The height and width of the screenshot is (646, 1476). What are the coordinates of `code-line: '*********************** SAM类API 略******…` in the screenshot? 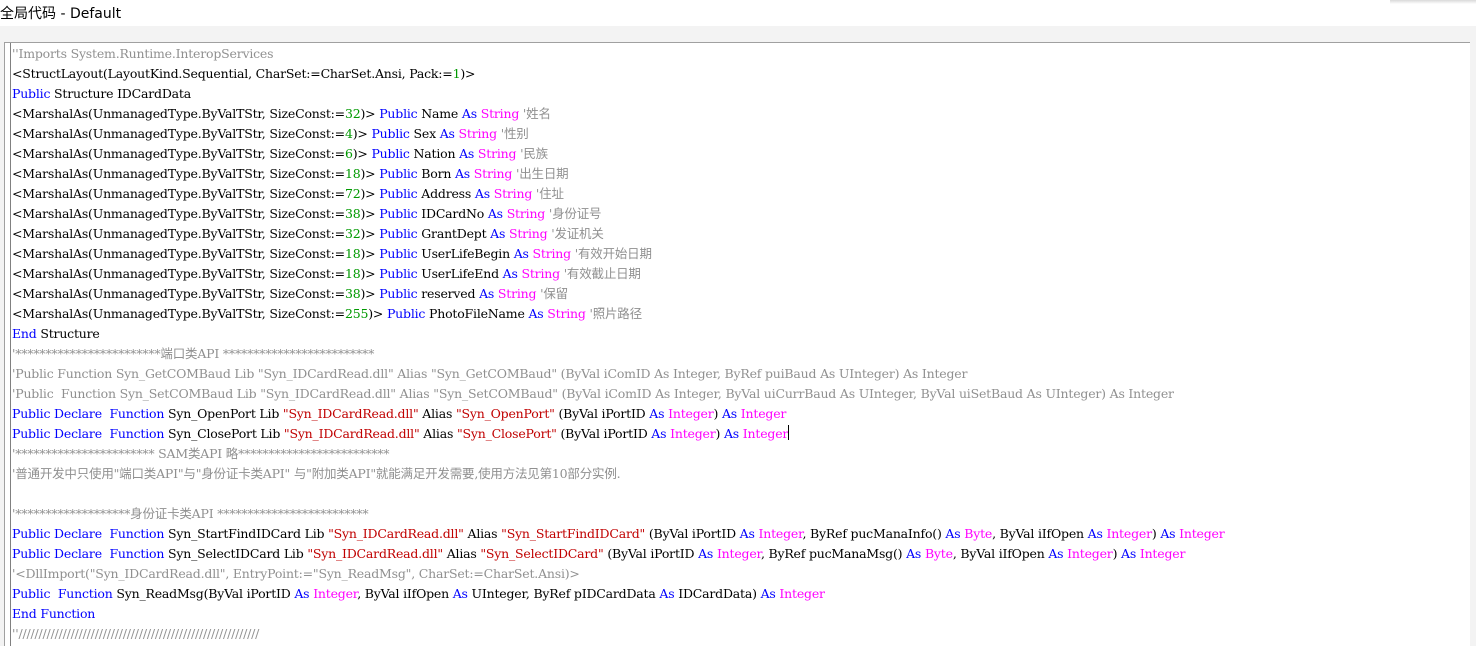 It's located at (744, 454).